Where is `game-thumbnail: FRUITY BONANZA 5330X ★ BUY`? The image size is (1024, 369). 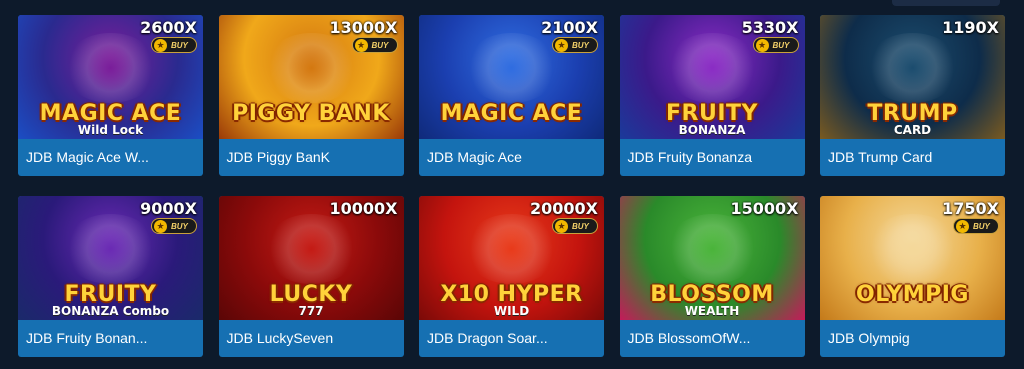
game-thumbnail: FRUITY BONANZA 5330X ★ BUY is located at coordinates (712, 77).